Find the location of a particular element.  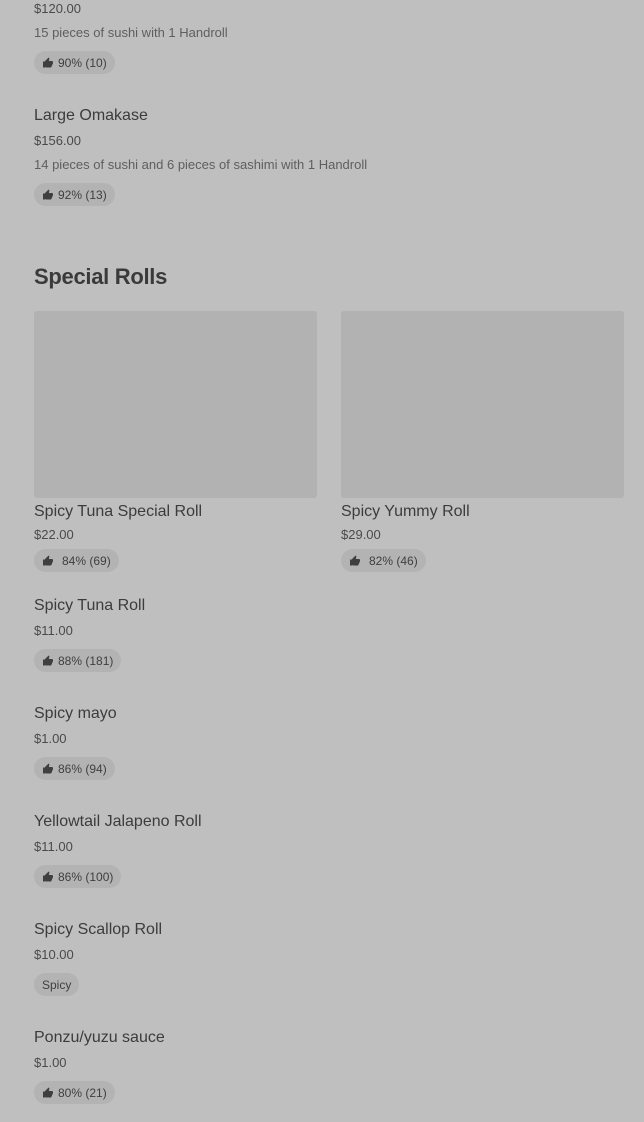

item-price: $156.00 is located at coordinates (57, 140).